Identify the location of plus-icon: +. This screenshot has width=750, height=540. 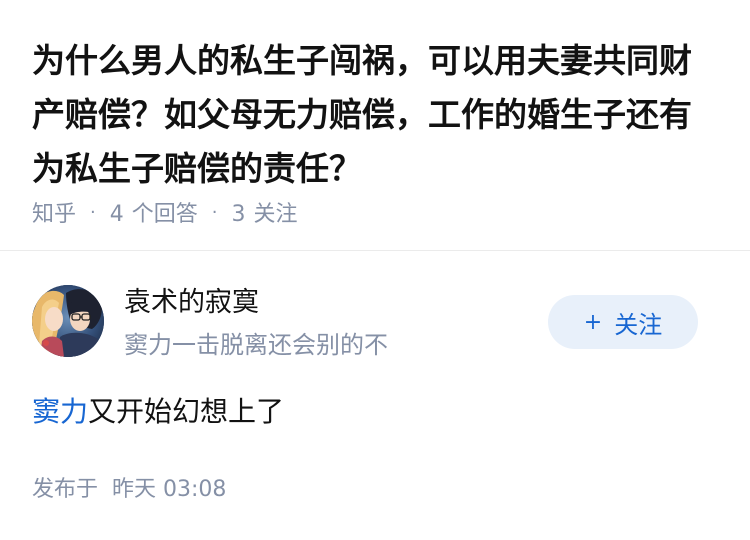
(593, 322).